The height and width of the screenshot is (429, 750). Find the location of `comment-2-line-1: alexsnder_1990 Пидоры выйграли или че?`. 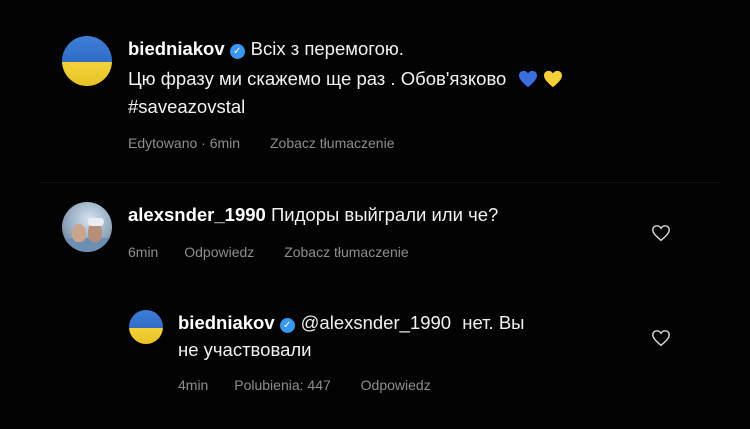

comment-2-line-1: alexsnder_1990 Пидоры выйграли или че? is located at coordinates (313, 215).